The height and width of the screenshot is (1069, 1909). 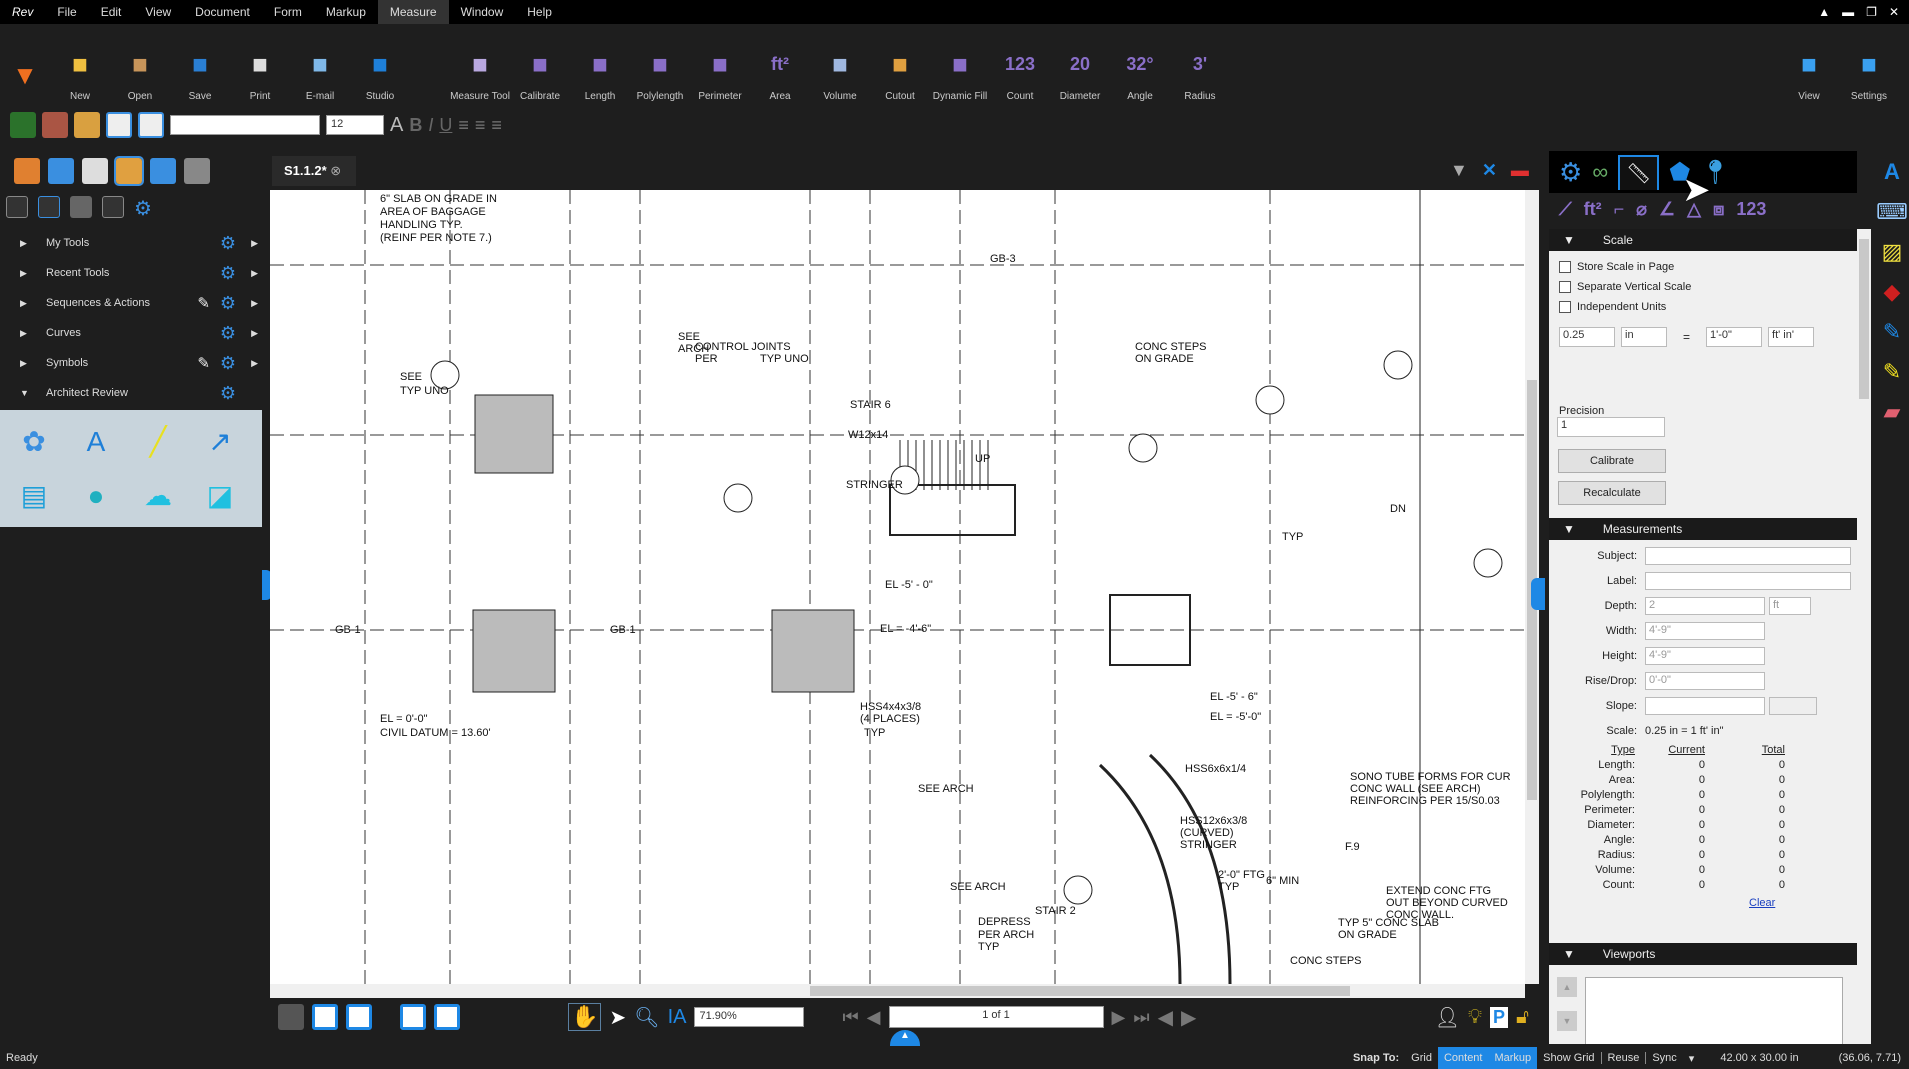 What do you see at coordinates (1824, 12) in the screenshot?
I see `collapse-ribbon-icon: ▲` at bounding box center [1824, 12].